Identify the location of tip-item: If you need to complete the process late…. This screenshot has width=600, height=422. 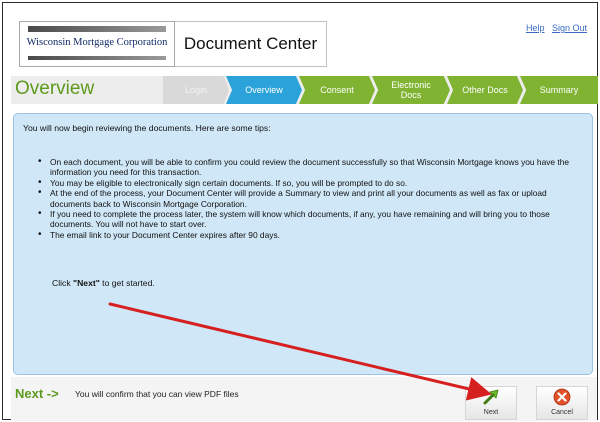
(312, 219).